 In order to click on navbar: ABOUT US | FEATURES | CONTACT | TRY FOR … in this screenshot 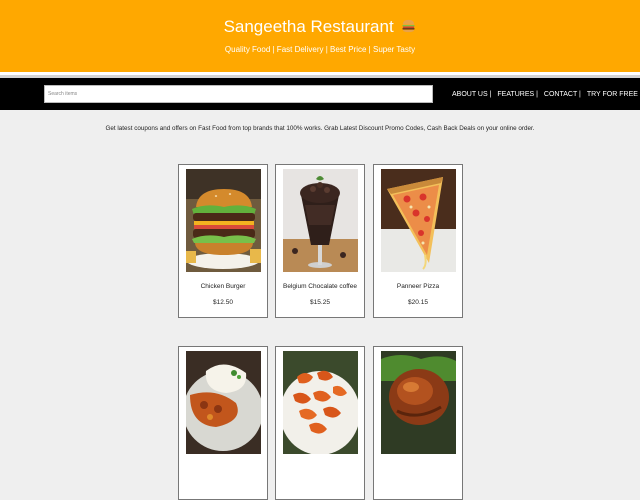, I will do `click(320, 94)`.